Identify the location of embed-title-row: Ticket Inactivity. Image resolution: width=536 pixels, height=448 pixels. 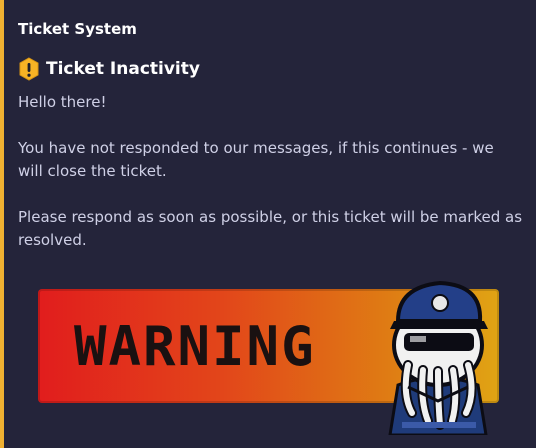
(109, 69).